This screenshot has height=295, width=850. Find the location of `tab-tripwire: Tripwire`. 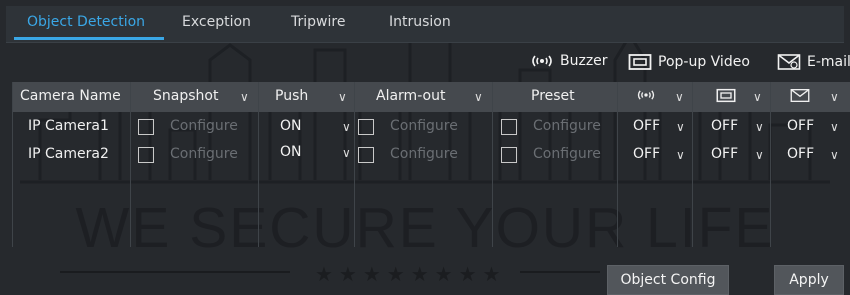

tab-tripwire: Tripwire is located at coordinates (318, 22).